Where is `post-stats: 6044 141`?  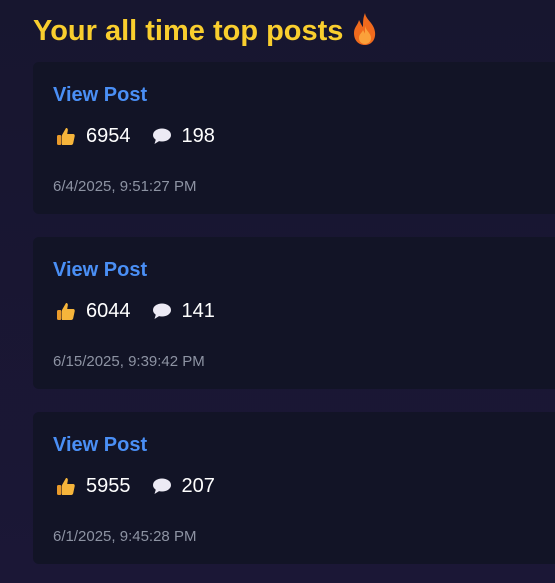 post-stats: 6044 141 is located at coordinates (145, 311).